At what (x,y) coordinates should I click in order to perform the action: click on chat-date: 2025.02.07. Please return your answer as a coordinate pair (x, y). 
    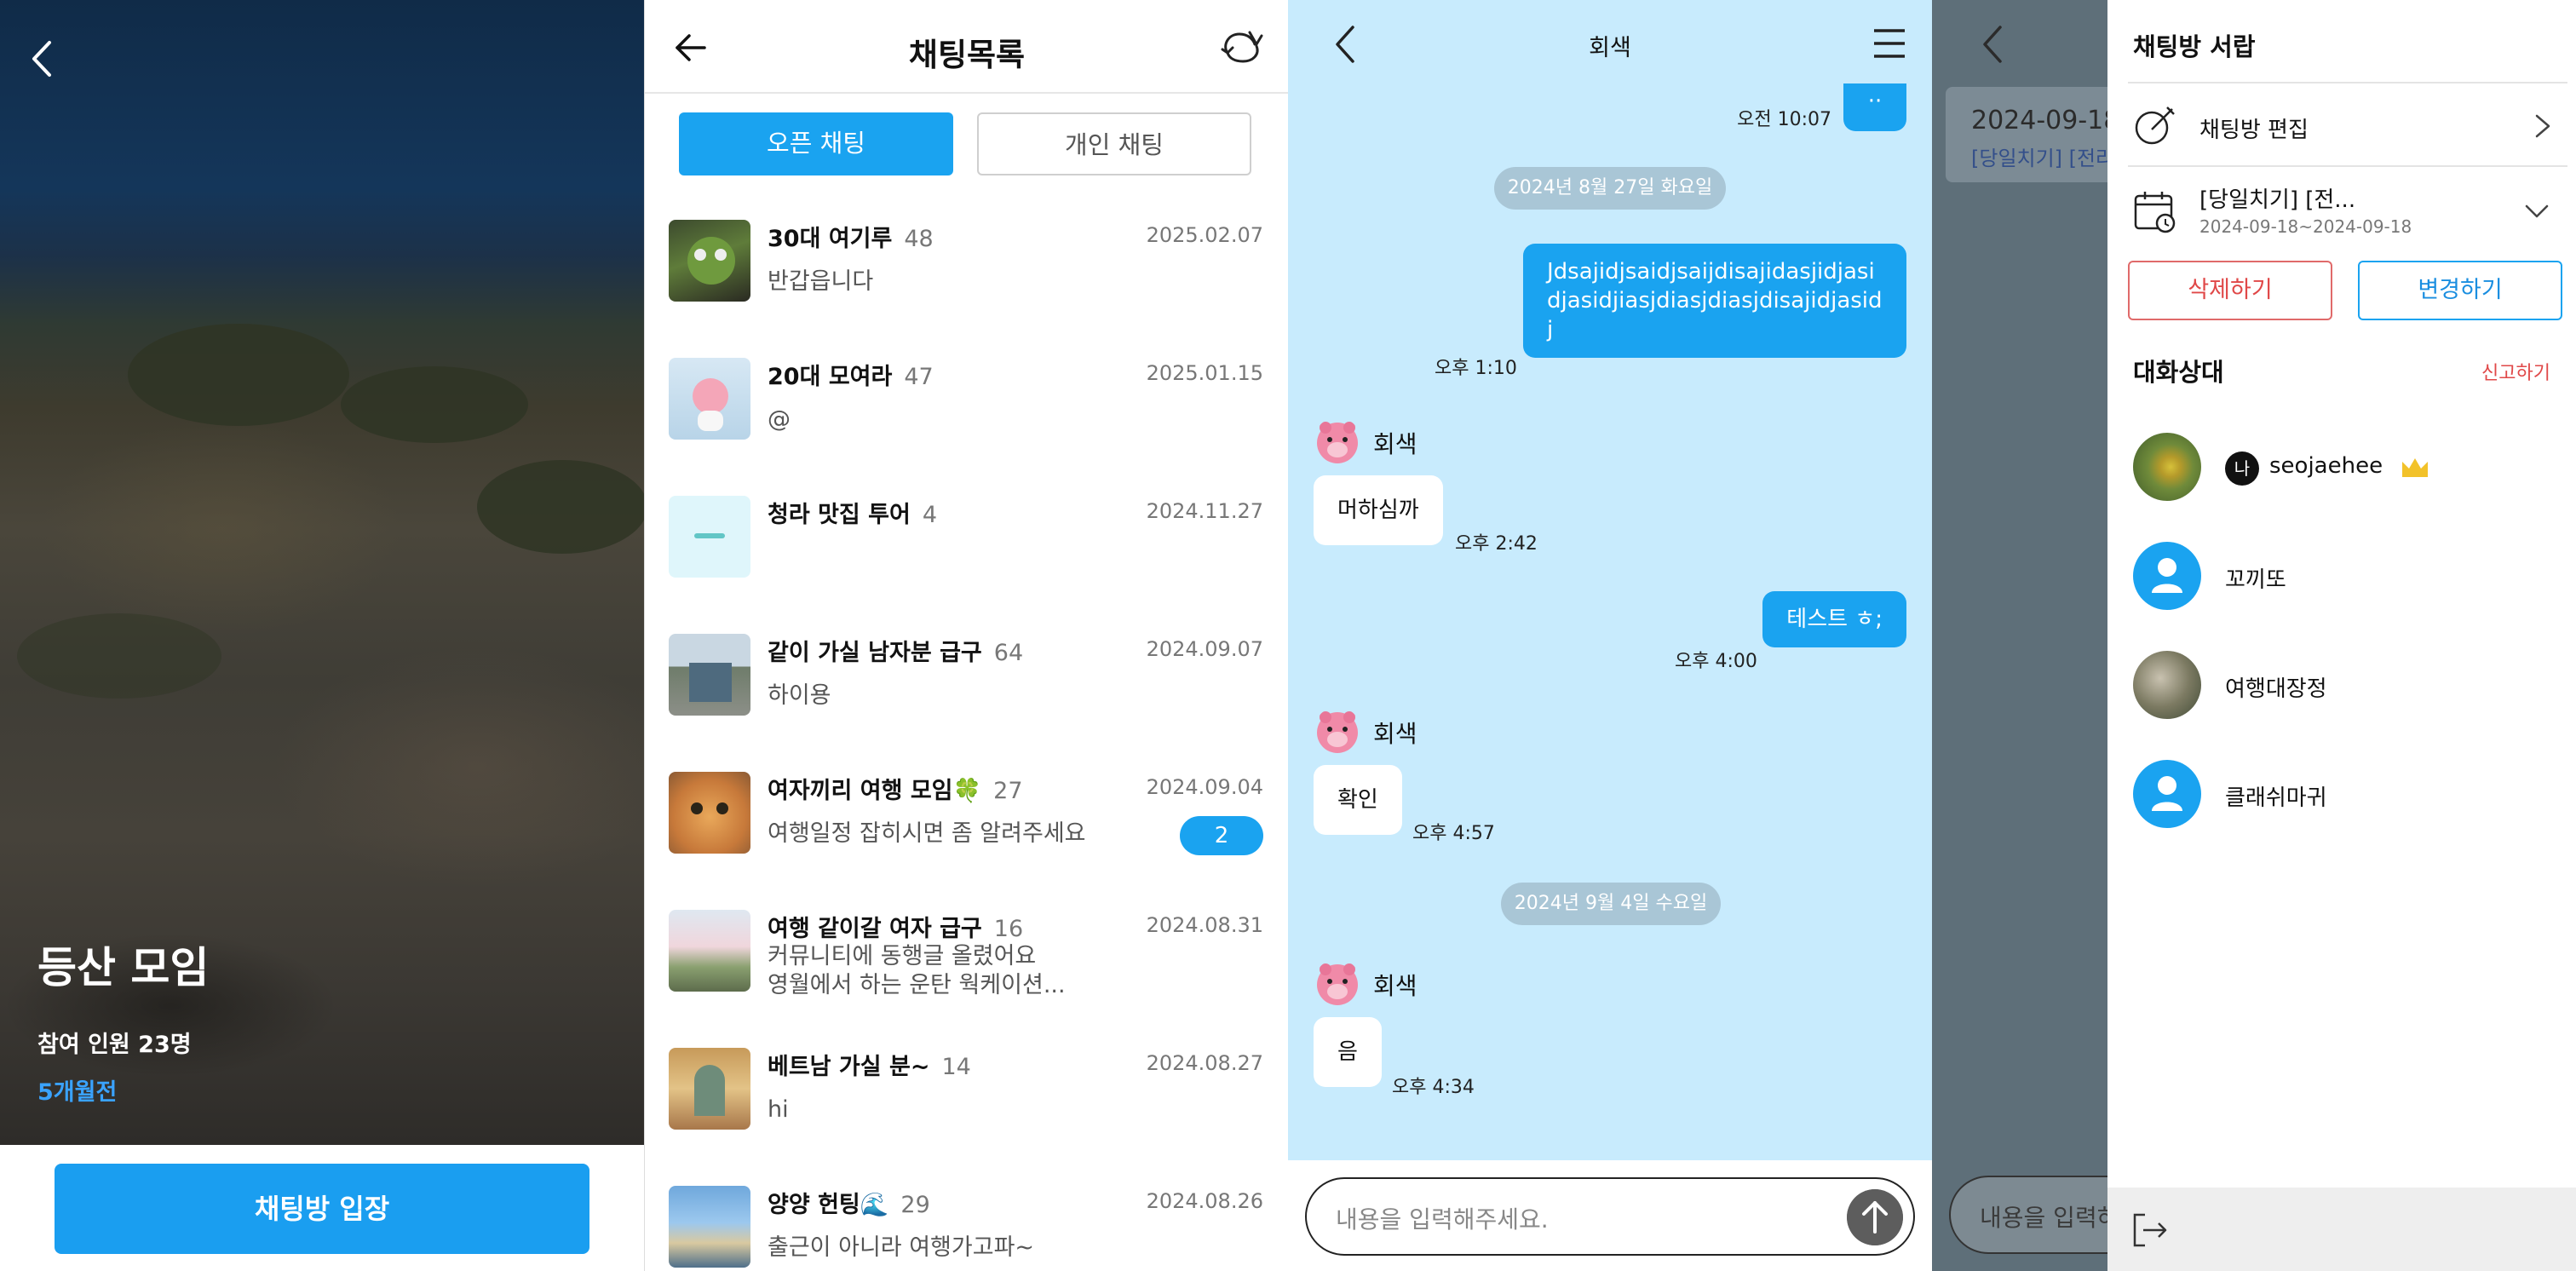
    Looking at the image, I should click on (1204, 235).